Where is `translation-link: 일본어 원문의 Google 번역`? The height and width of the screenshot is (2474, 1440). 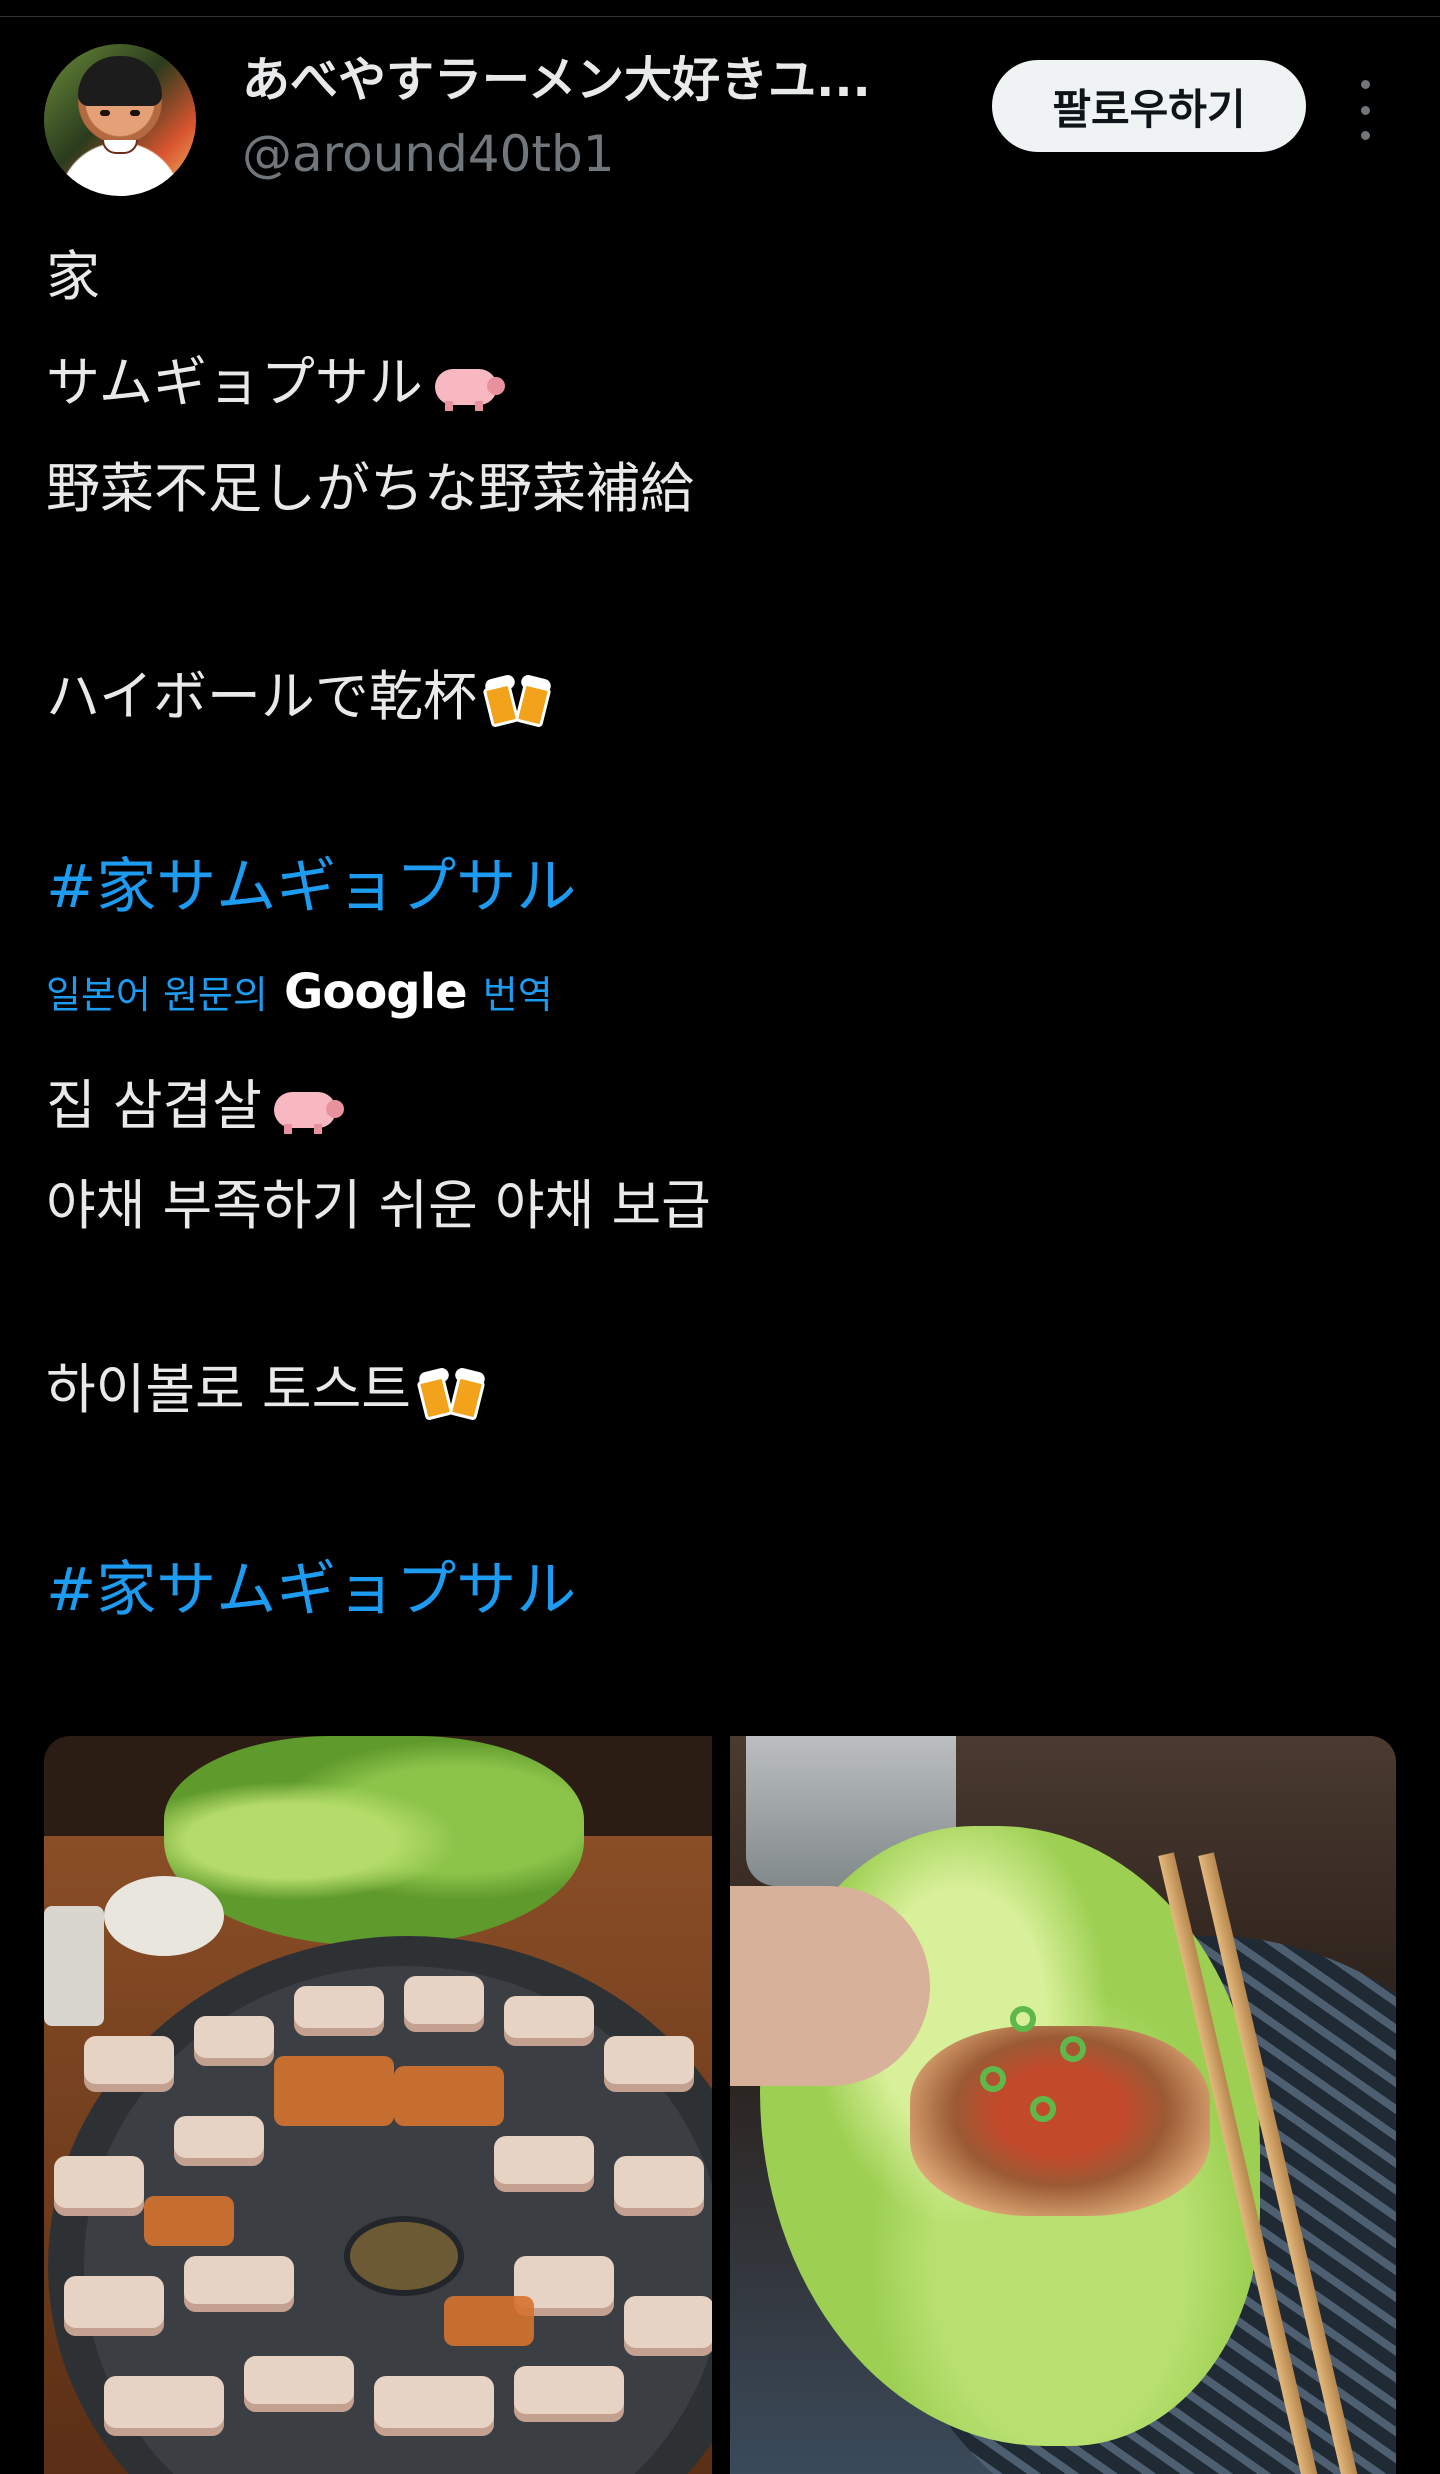 translation-link: 일본어 원문의 Google 번역 is located at coordinates (299, 993).